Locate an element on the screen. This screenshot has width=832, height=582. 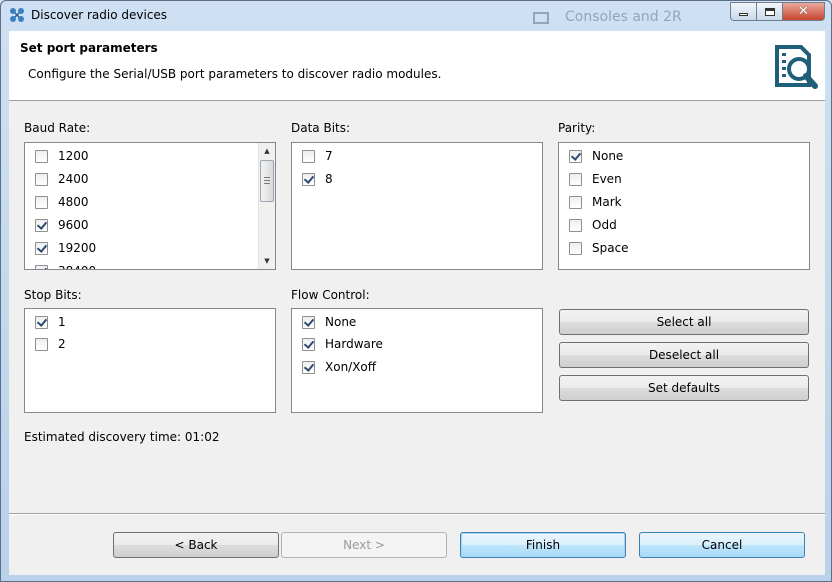
item-label: 1200 is located at coordinates (73, 156).